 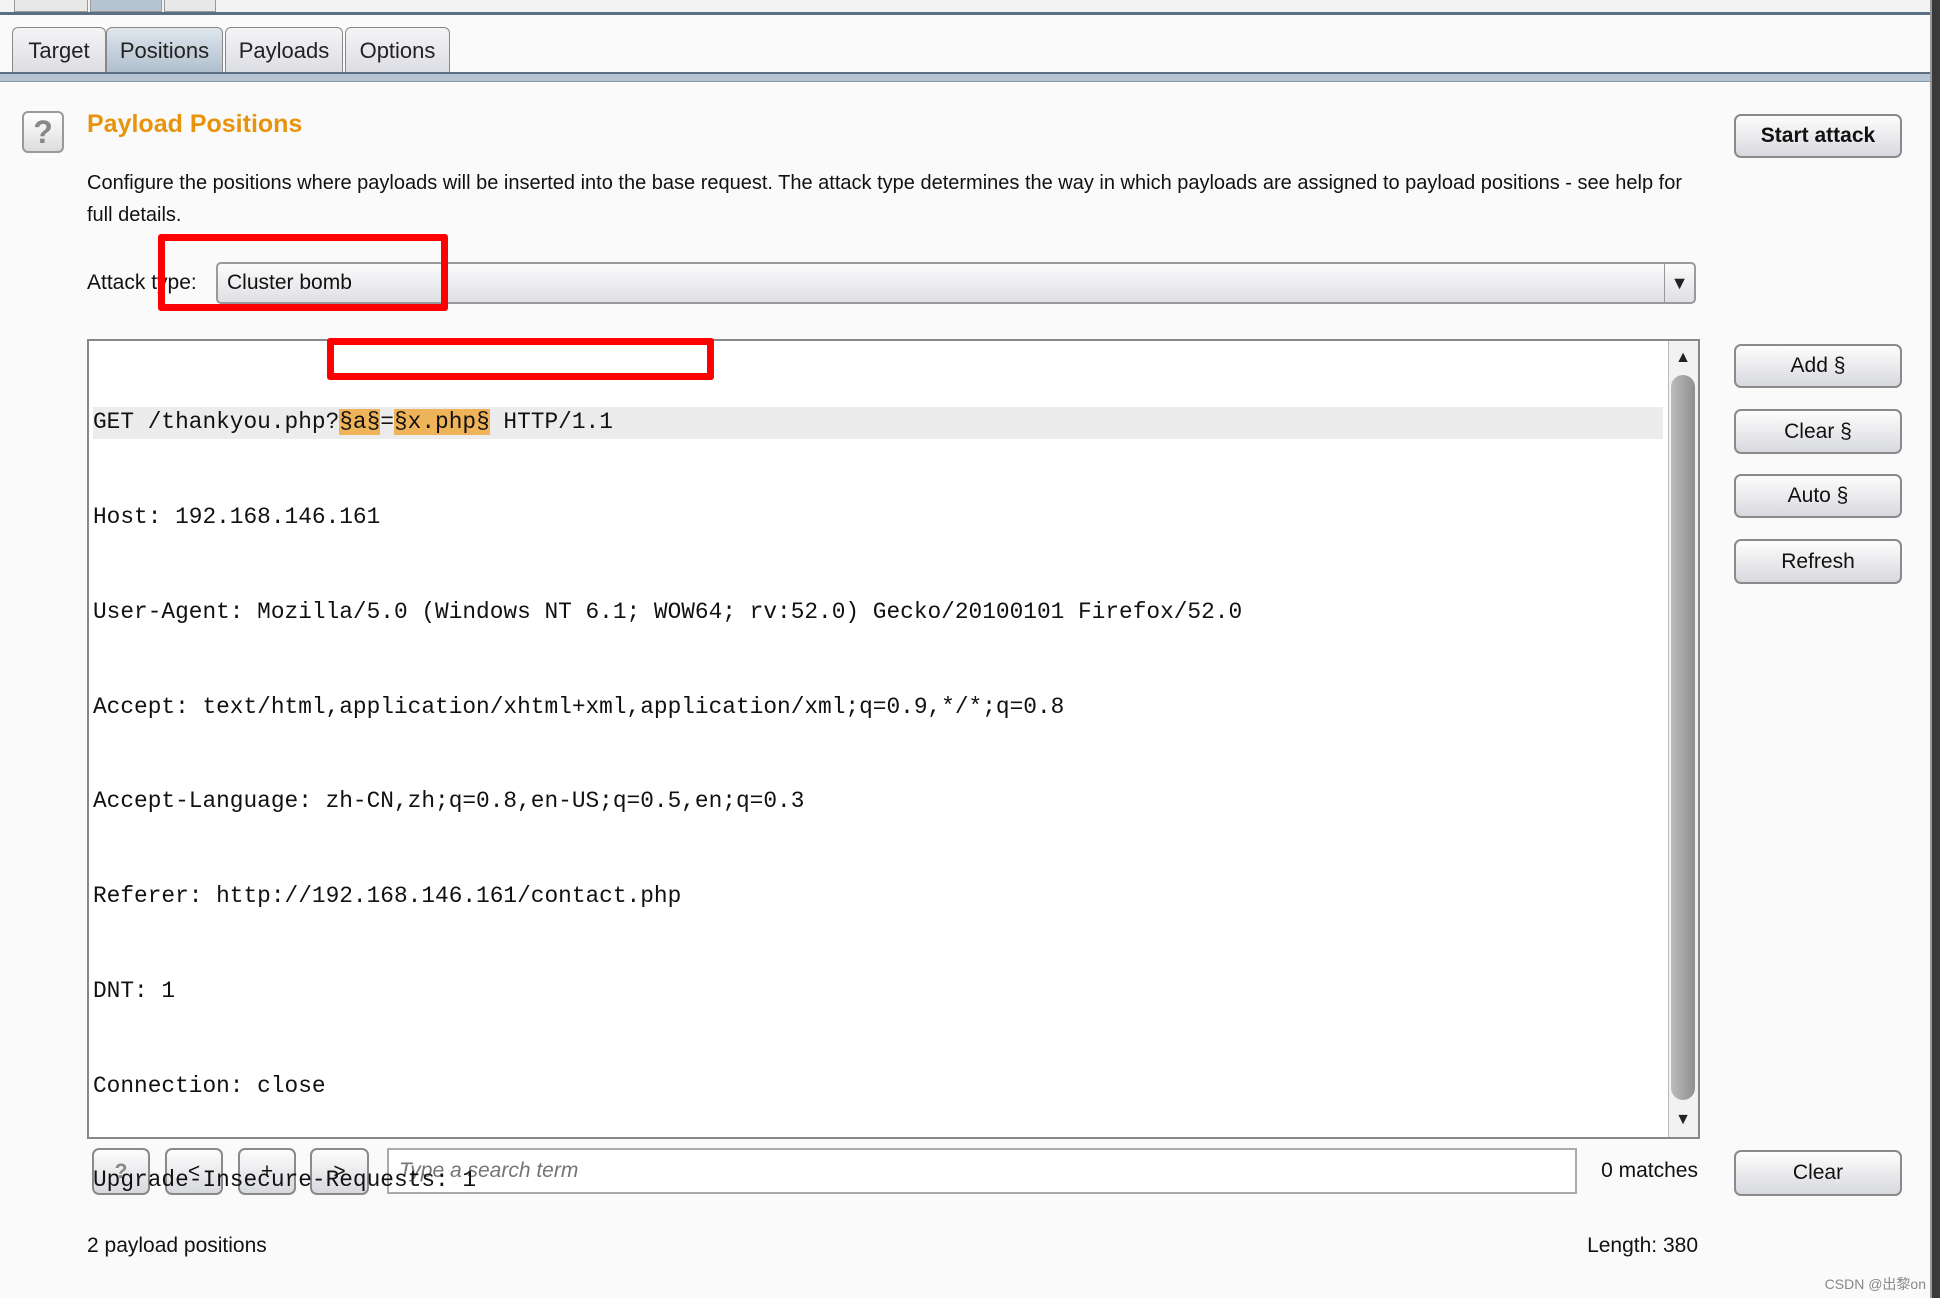 I want to click on add-marker-button: Add §, so click(x=1818, y=366).